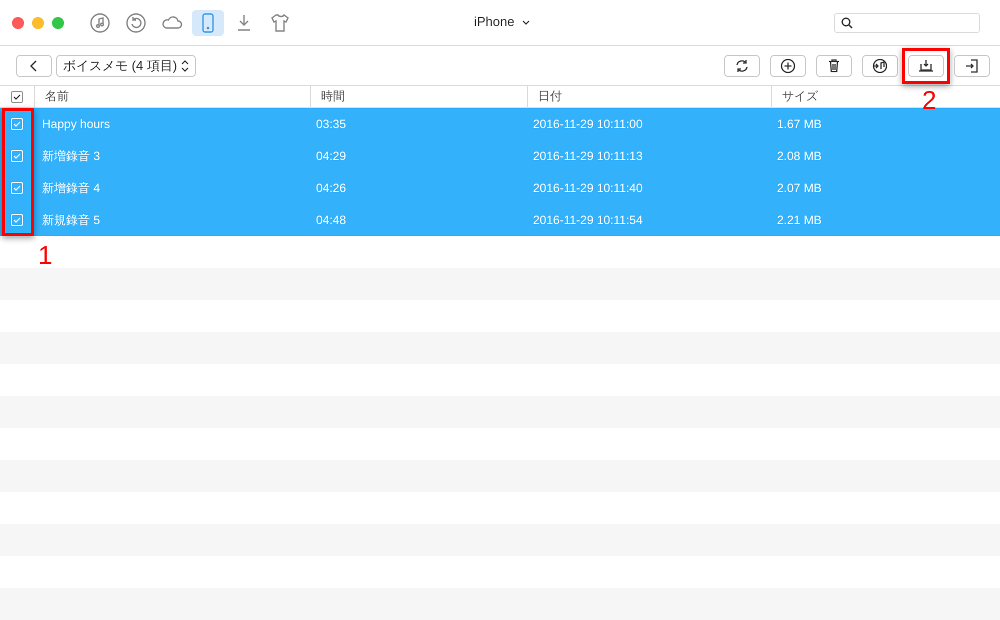  What do you see at coordinates (847, 22) in the screenshot?
I see `search-icon` at bounding box center [847, 22].